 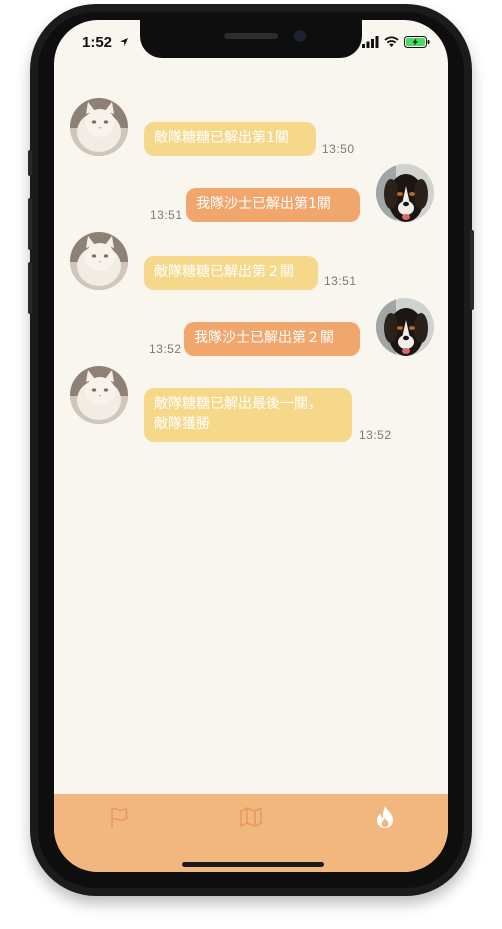 I want to click on battery-charging-icon, so click(x=417, y=42).